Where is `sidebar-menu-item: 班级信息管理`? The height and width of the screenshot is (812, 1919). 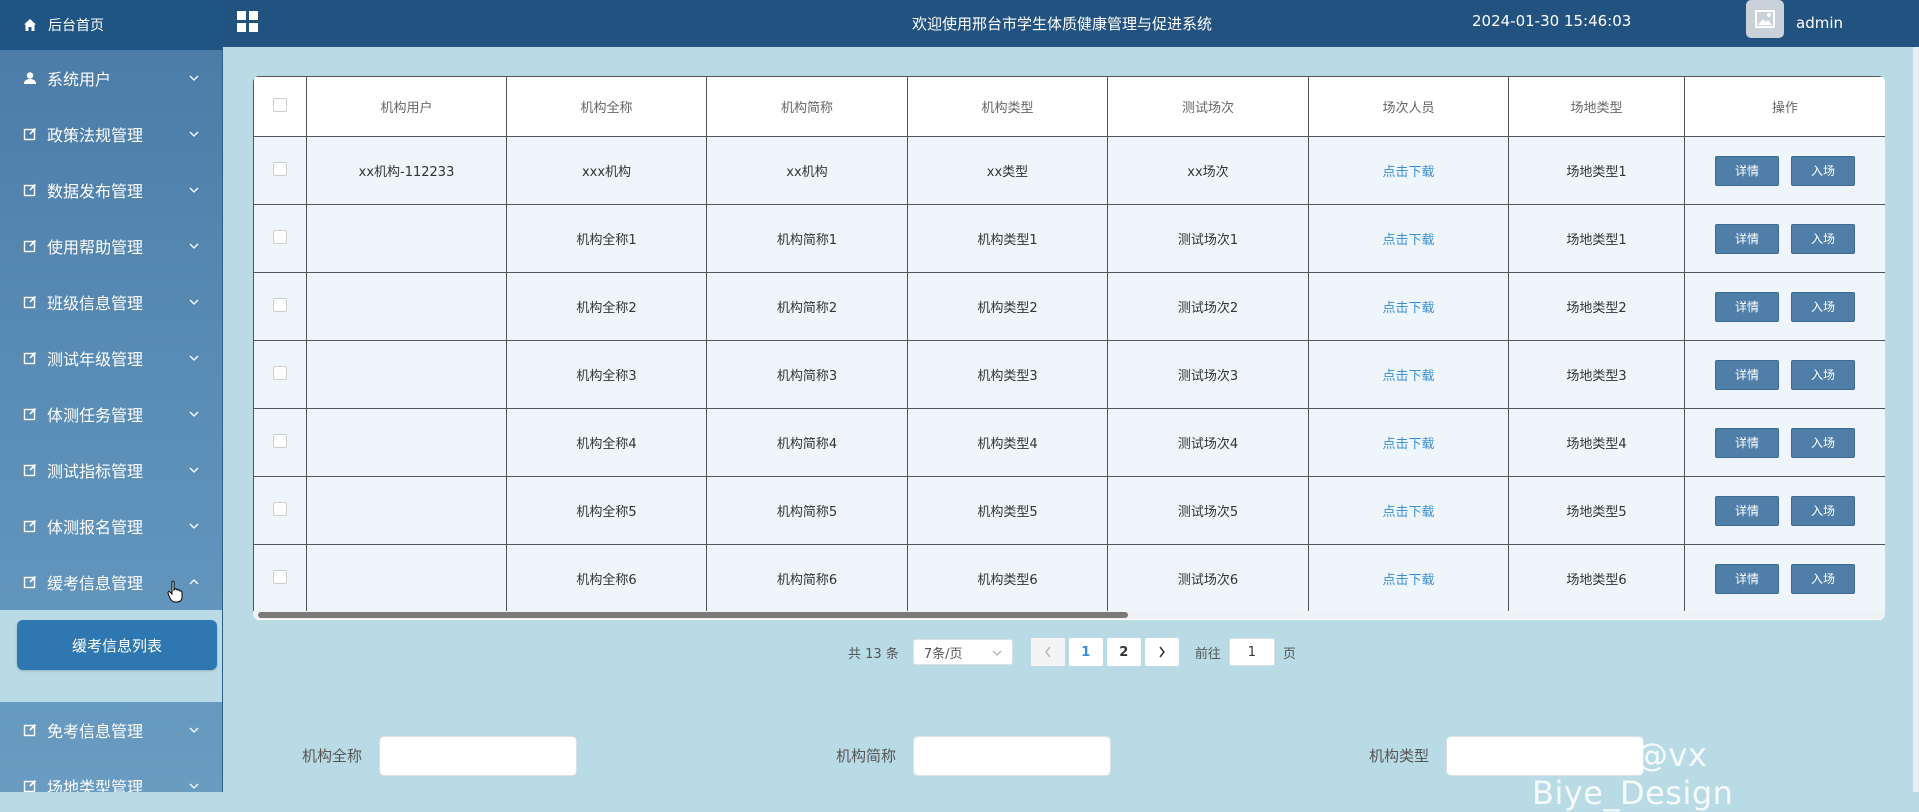
sidebar-menu-item: 班级信息管理 is located at coordinates (111, 302).